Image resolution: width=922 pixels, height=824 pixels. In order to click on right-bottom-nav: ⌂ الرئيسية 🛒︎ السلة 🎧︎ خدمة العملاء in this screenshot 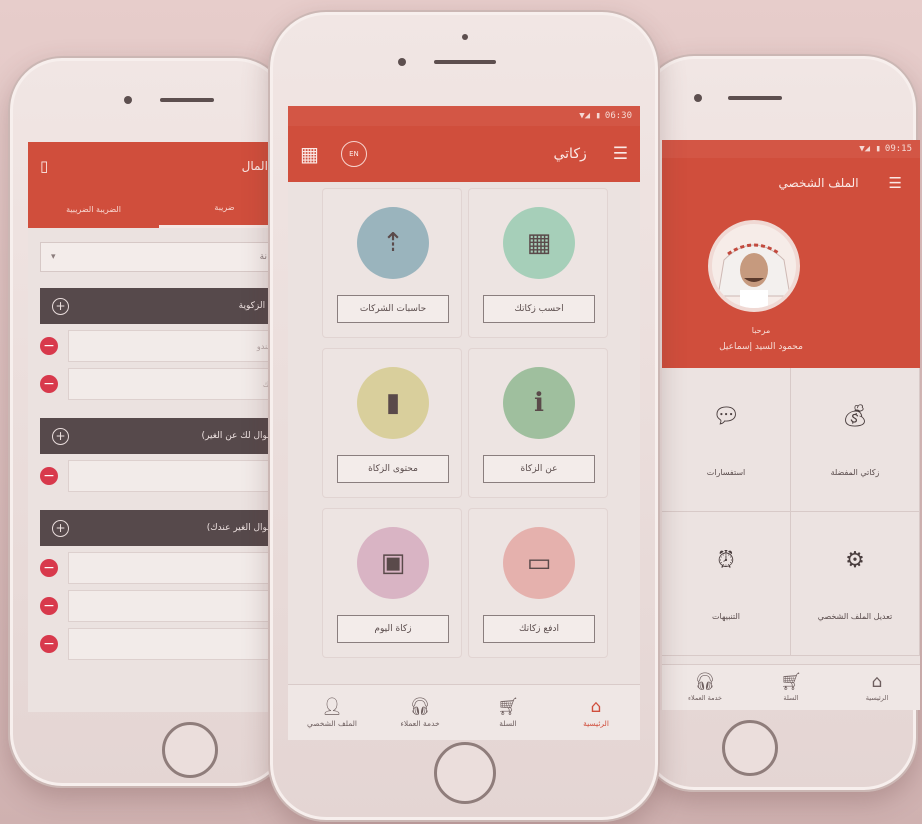, I will do `click(791, 687)`.